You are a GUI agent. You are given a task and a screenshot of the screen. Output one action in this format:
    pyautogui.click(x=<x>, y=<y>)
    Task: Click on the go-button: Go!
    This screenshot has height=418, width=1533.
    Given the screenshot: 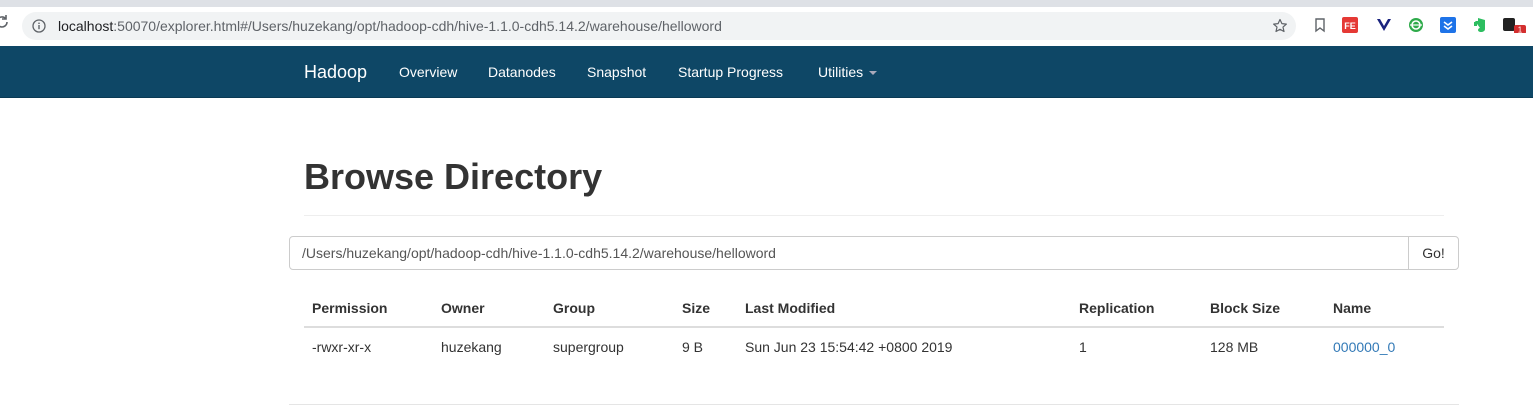 What is the action you would take?
    pyautogui.click(x=1433, y=253)
    